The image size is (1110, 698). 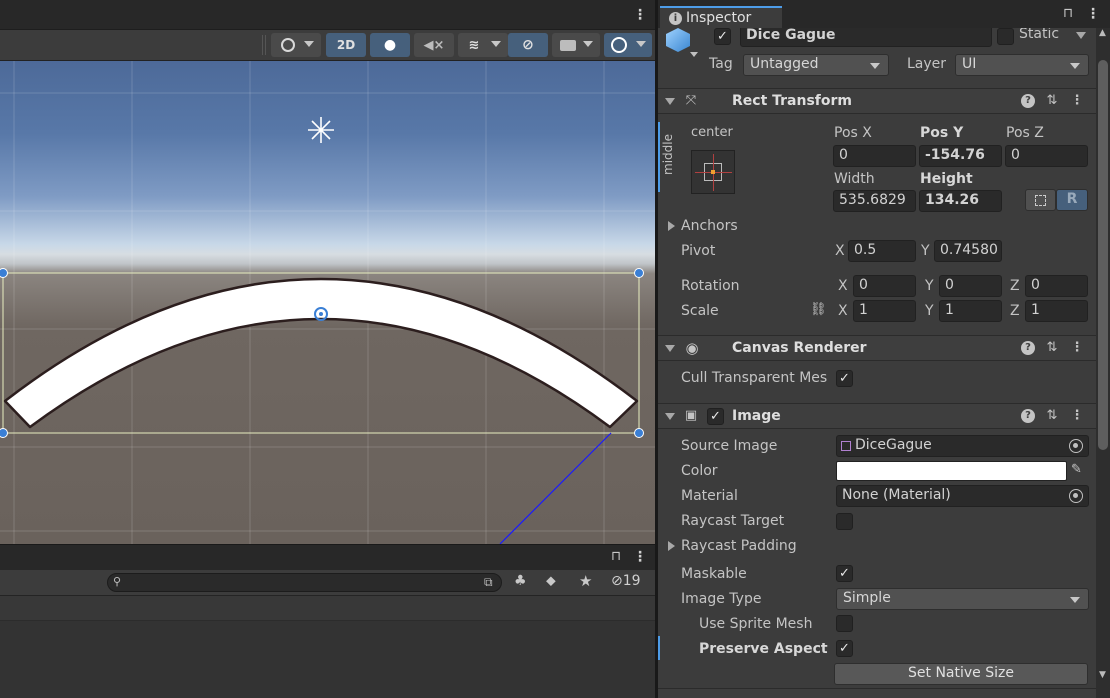 What do you see at coordinates (951, 471) in the screenshot?
I see `color-swatch` at bounding box center [951, 471].